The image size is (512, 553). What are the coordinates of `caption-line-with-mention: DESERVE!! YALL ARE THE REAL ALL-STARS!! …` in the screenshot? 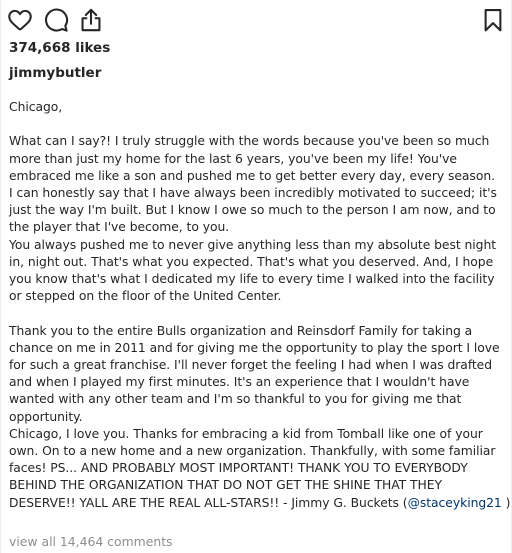 It's located at (259, 503).